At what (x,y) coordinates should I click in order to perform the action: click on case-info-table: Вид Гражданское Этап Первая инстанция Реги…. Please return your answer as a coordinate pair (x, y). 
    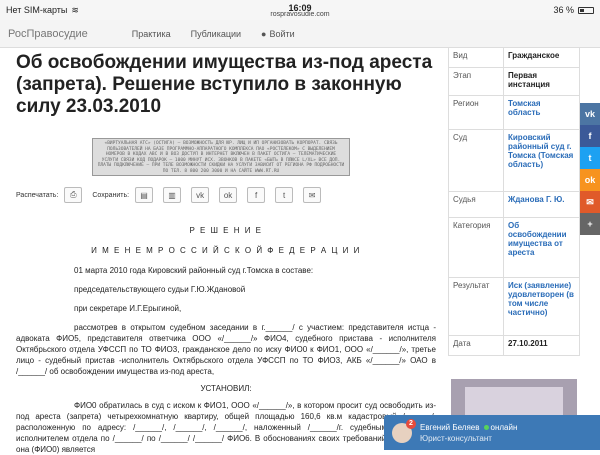
    Looking at the image, I should click on (514, 201).